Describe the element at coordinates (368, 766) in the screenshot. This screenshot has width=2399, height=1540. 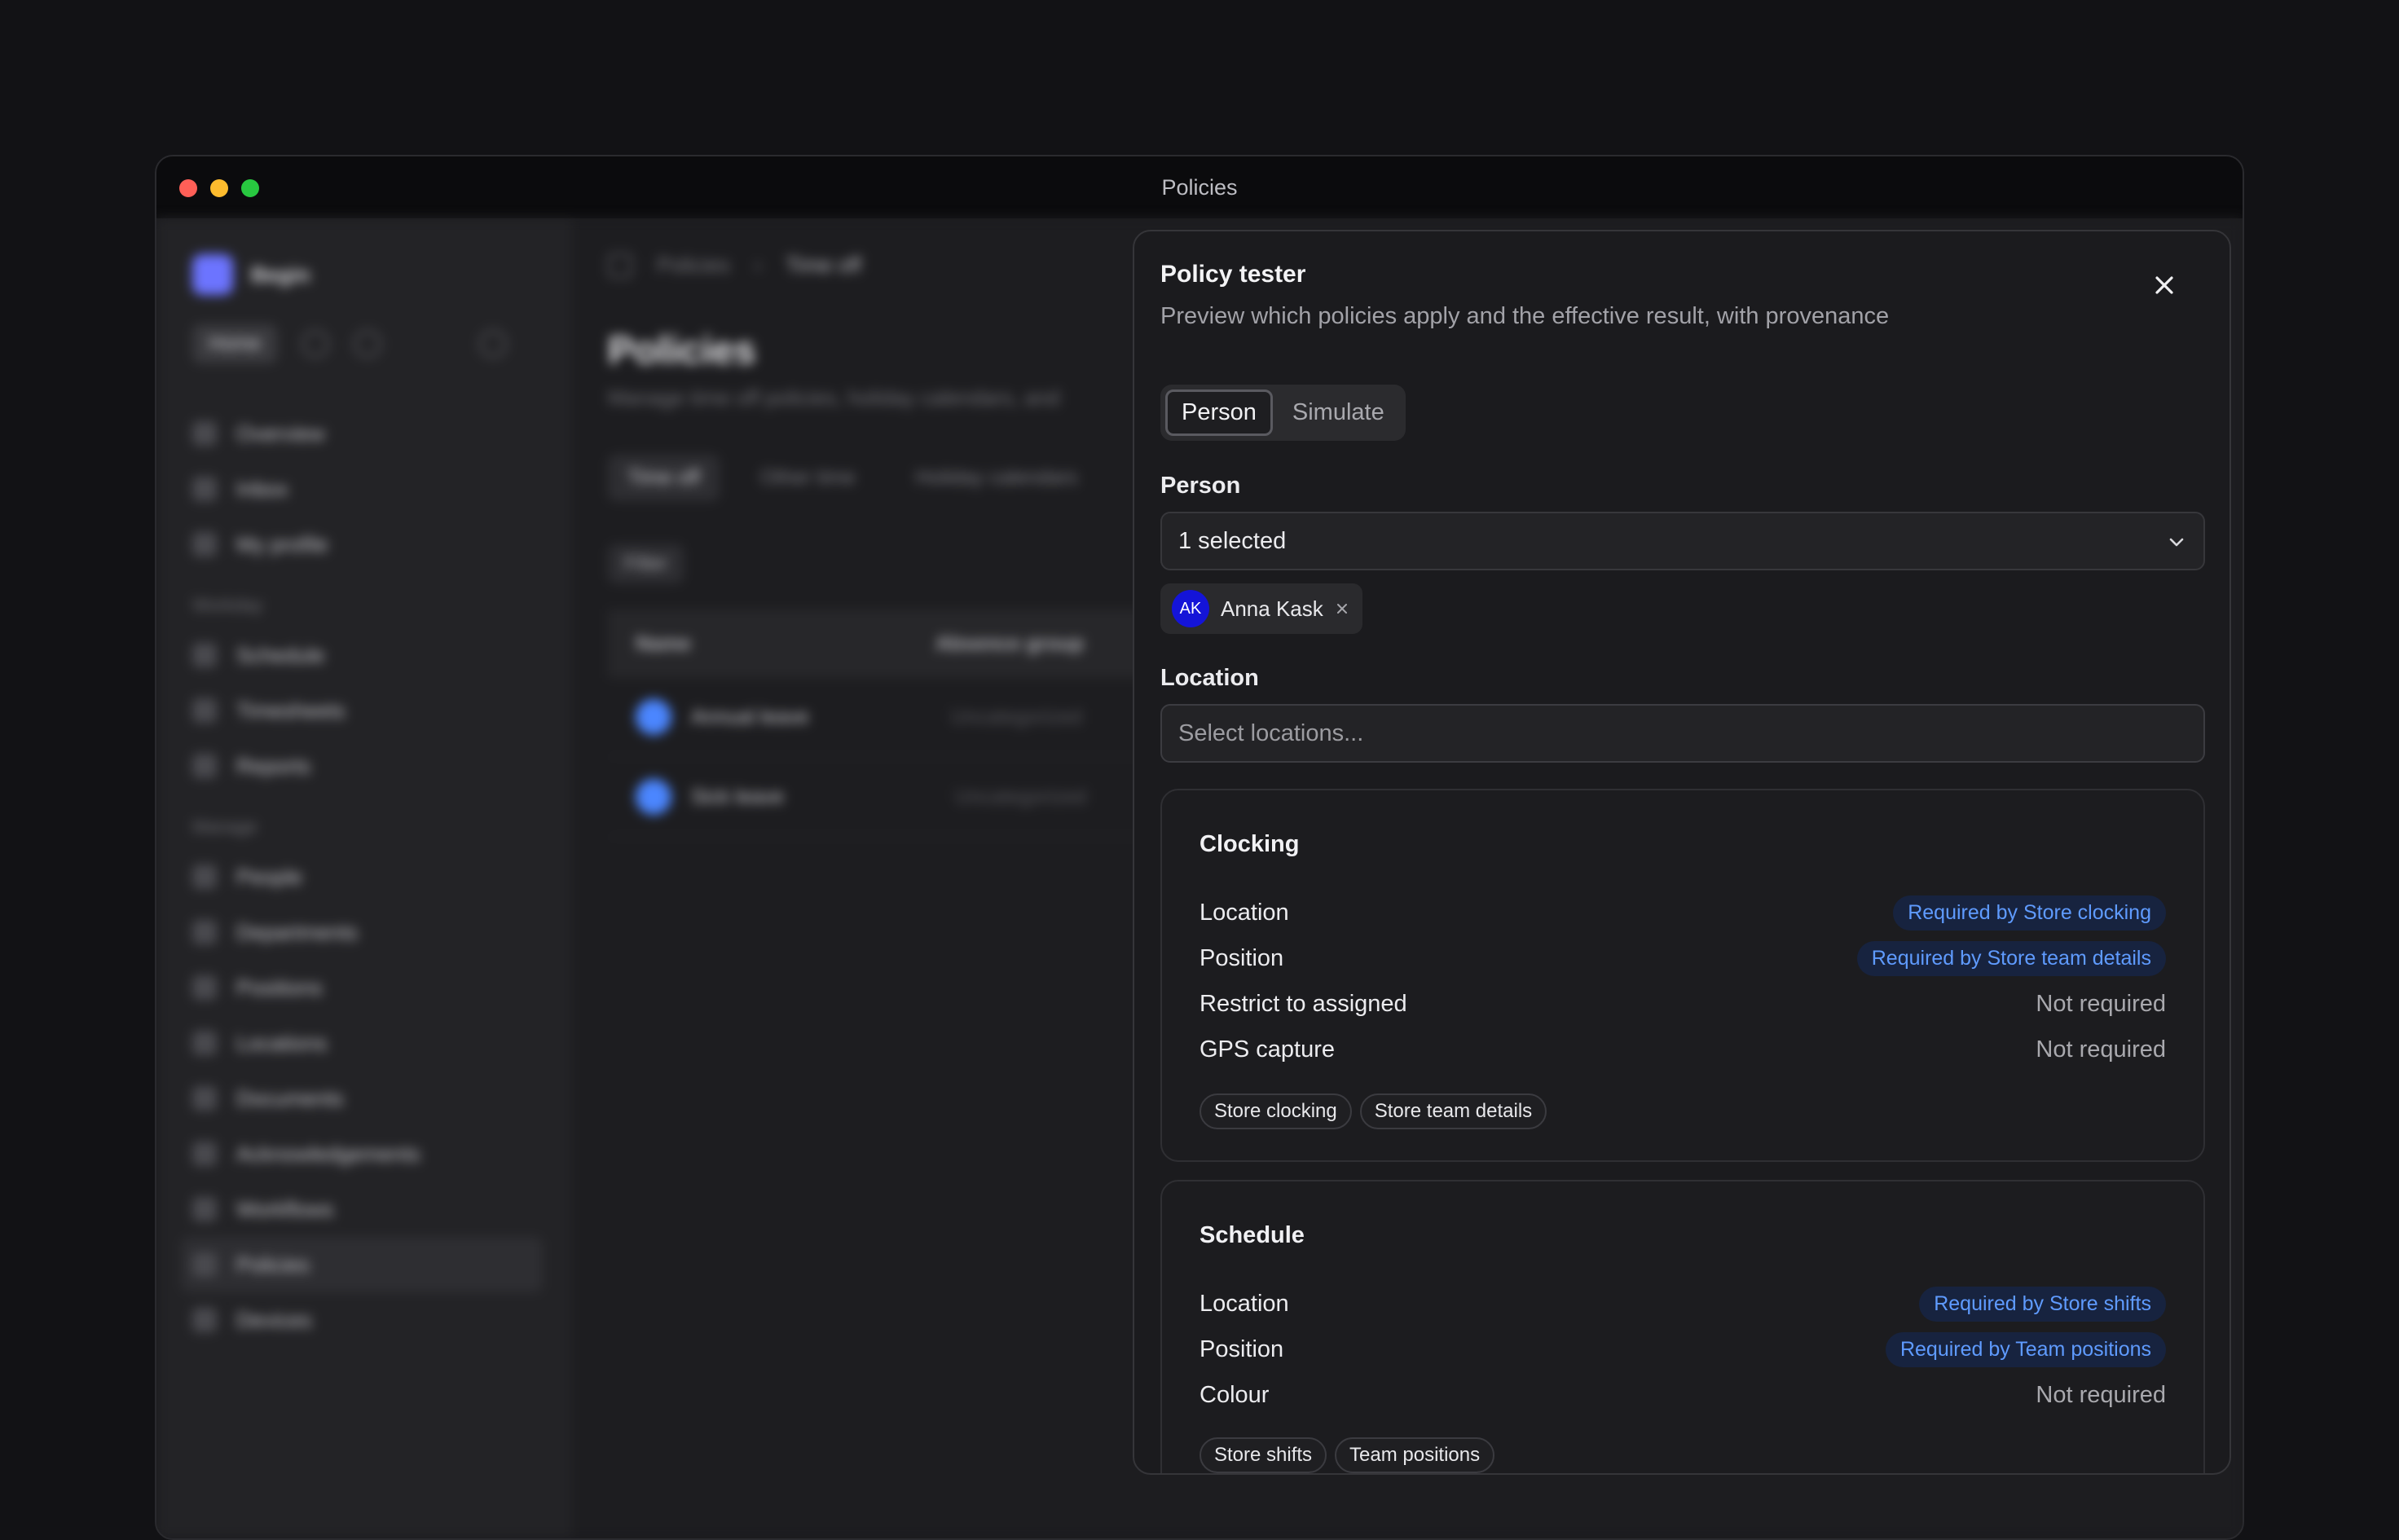
I see `sidebar-item-reports: Reports` at that location.